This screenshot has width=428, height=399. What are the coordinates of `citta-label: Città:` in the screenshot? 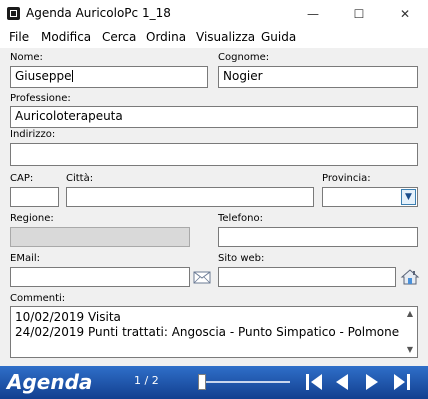 It's located at (80, 178).